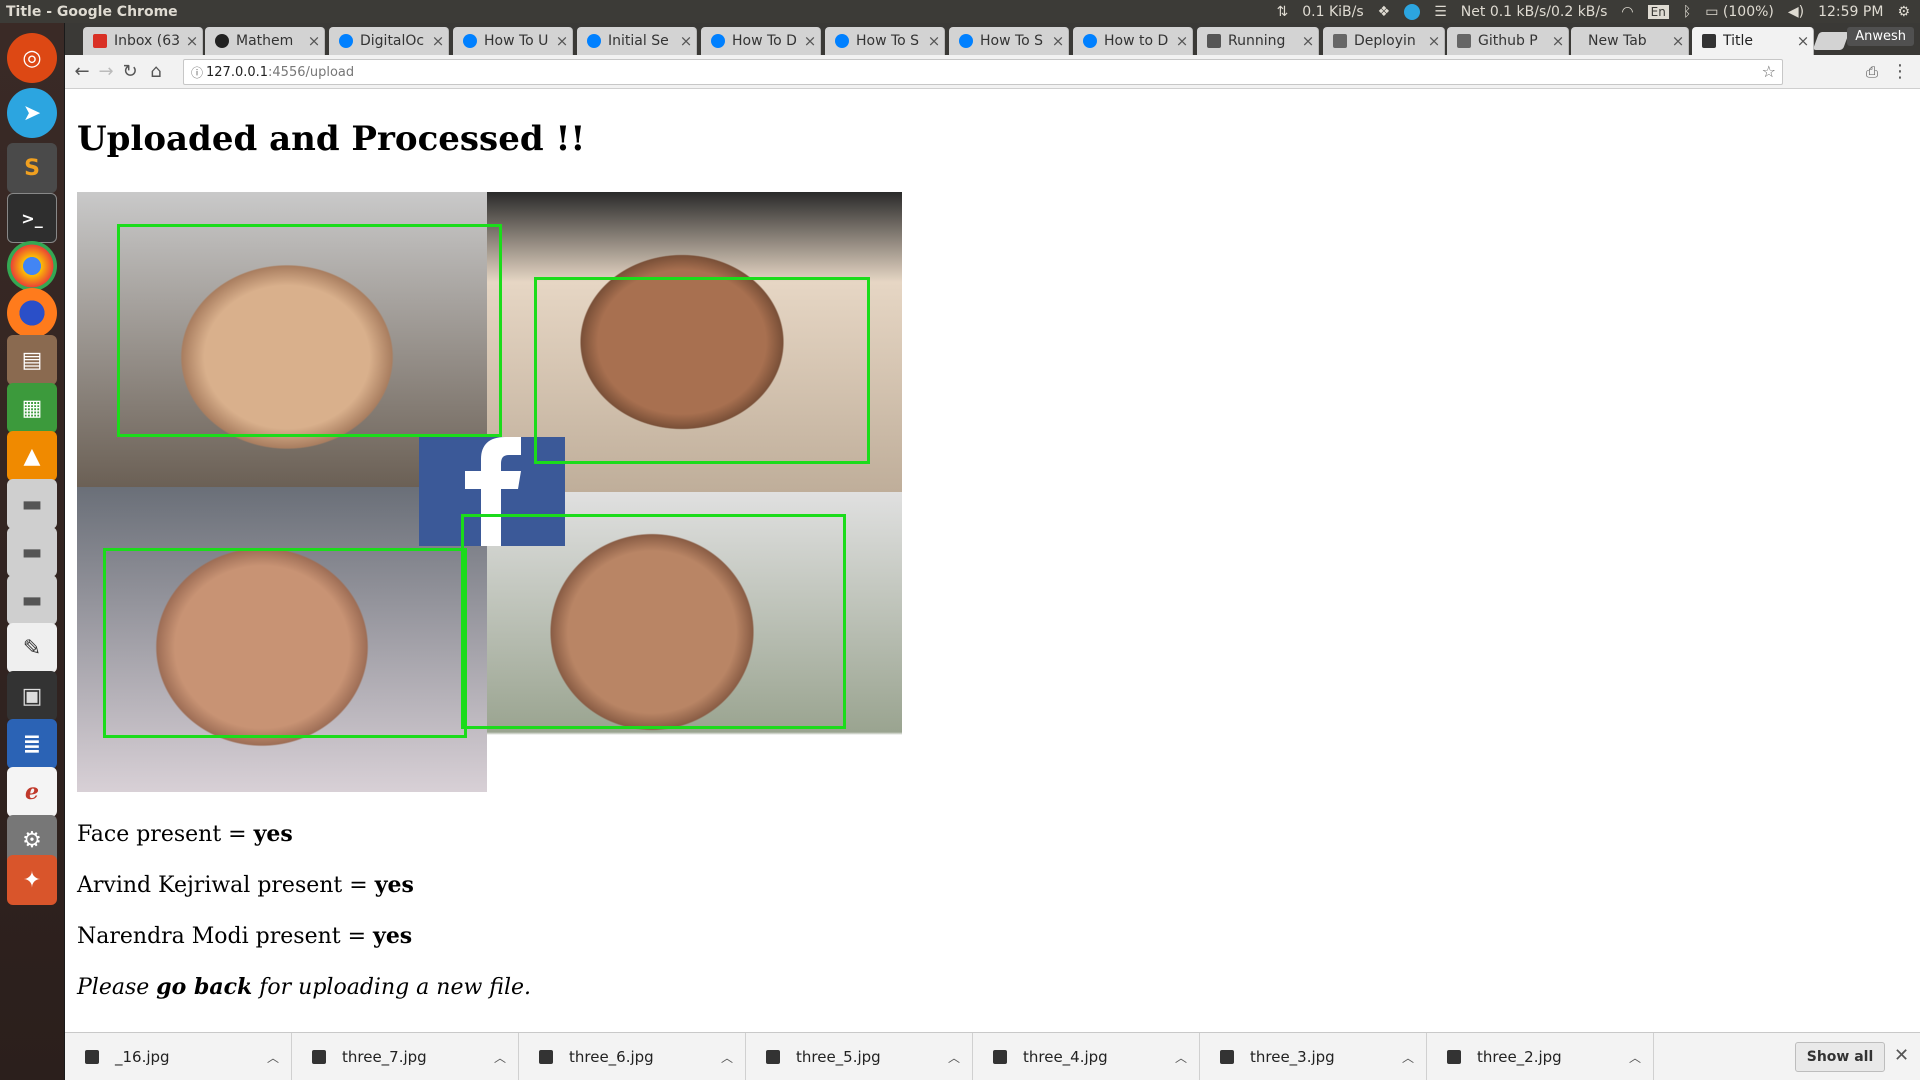  Describe the element at coordinates (1753, 41) in the screenshot. I see `browser-tab: Title ×` at that location.